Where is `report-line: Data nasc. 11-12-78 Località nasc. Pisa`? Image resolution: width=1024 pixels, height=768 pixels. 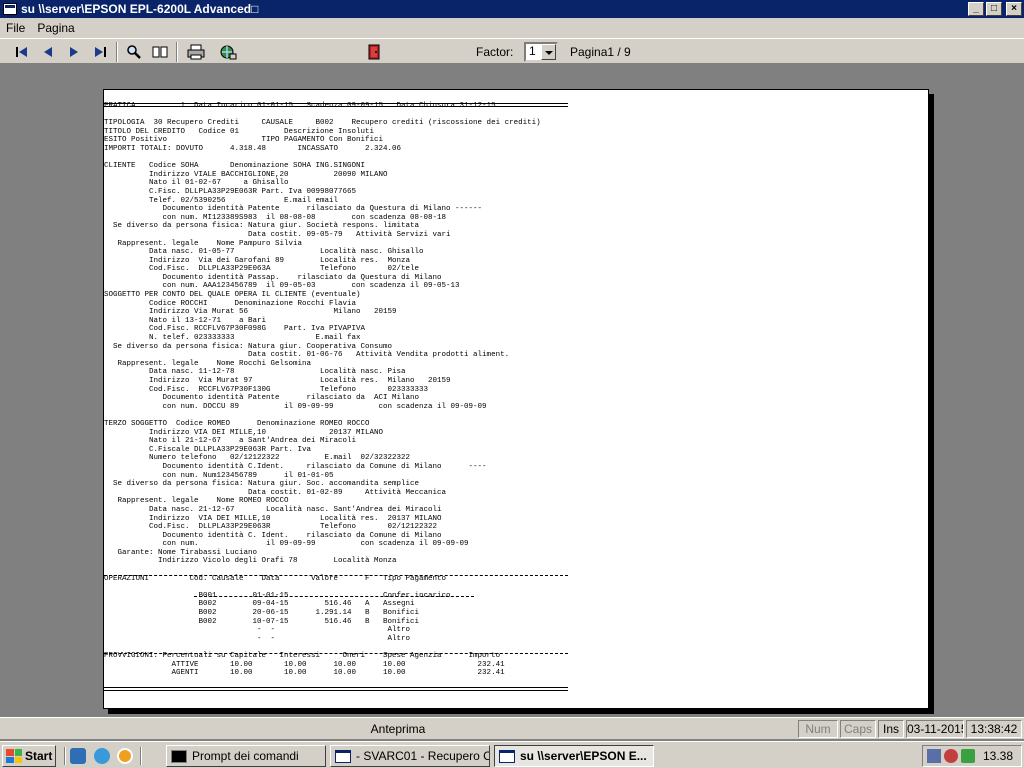
report-line: Data nasc. 11-12-78 Località nasc. Pisa is located at coordinates (255, 372).